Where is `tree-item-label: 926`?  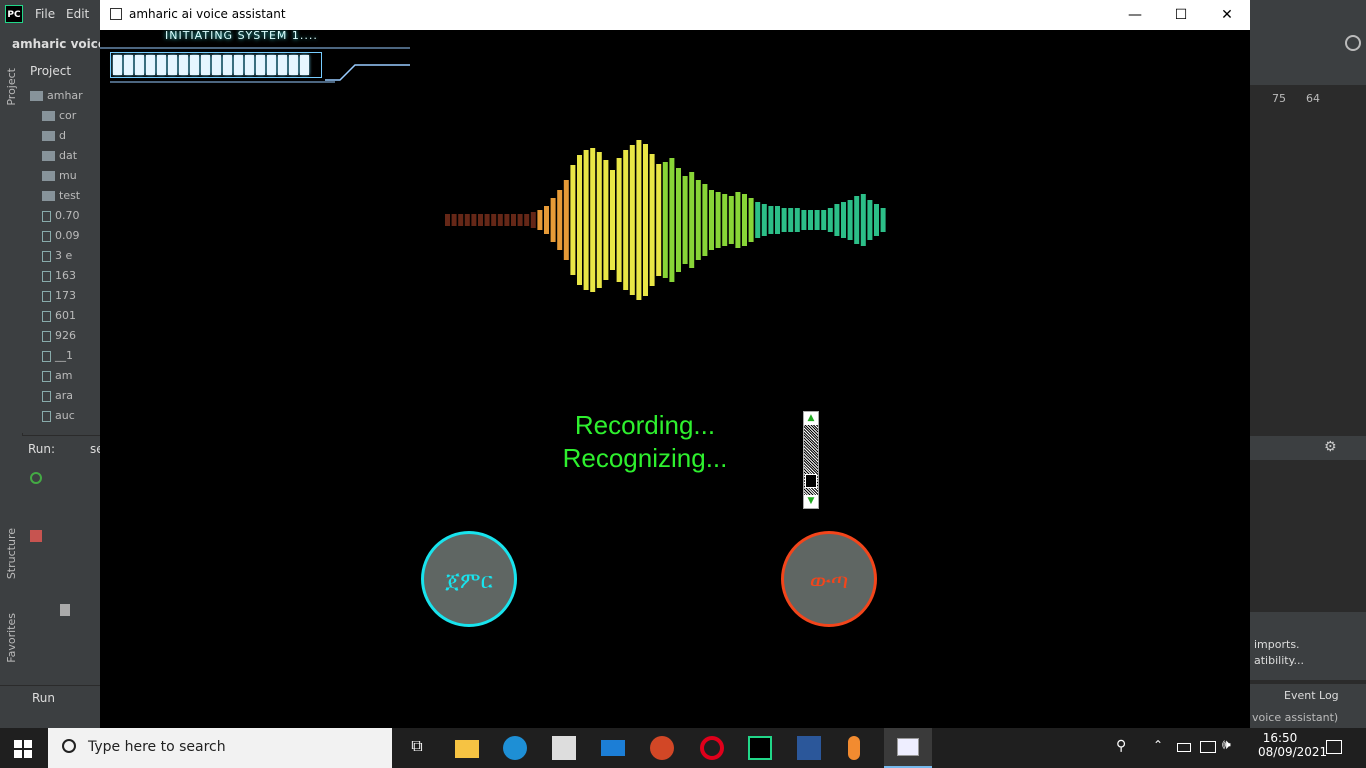 tree-item-label: 926 is located at coordinates (65, 335).